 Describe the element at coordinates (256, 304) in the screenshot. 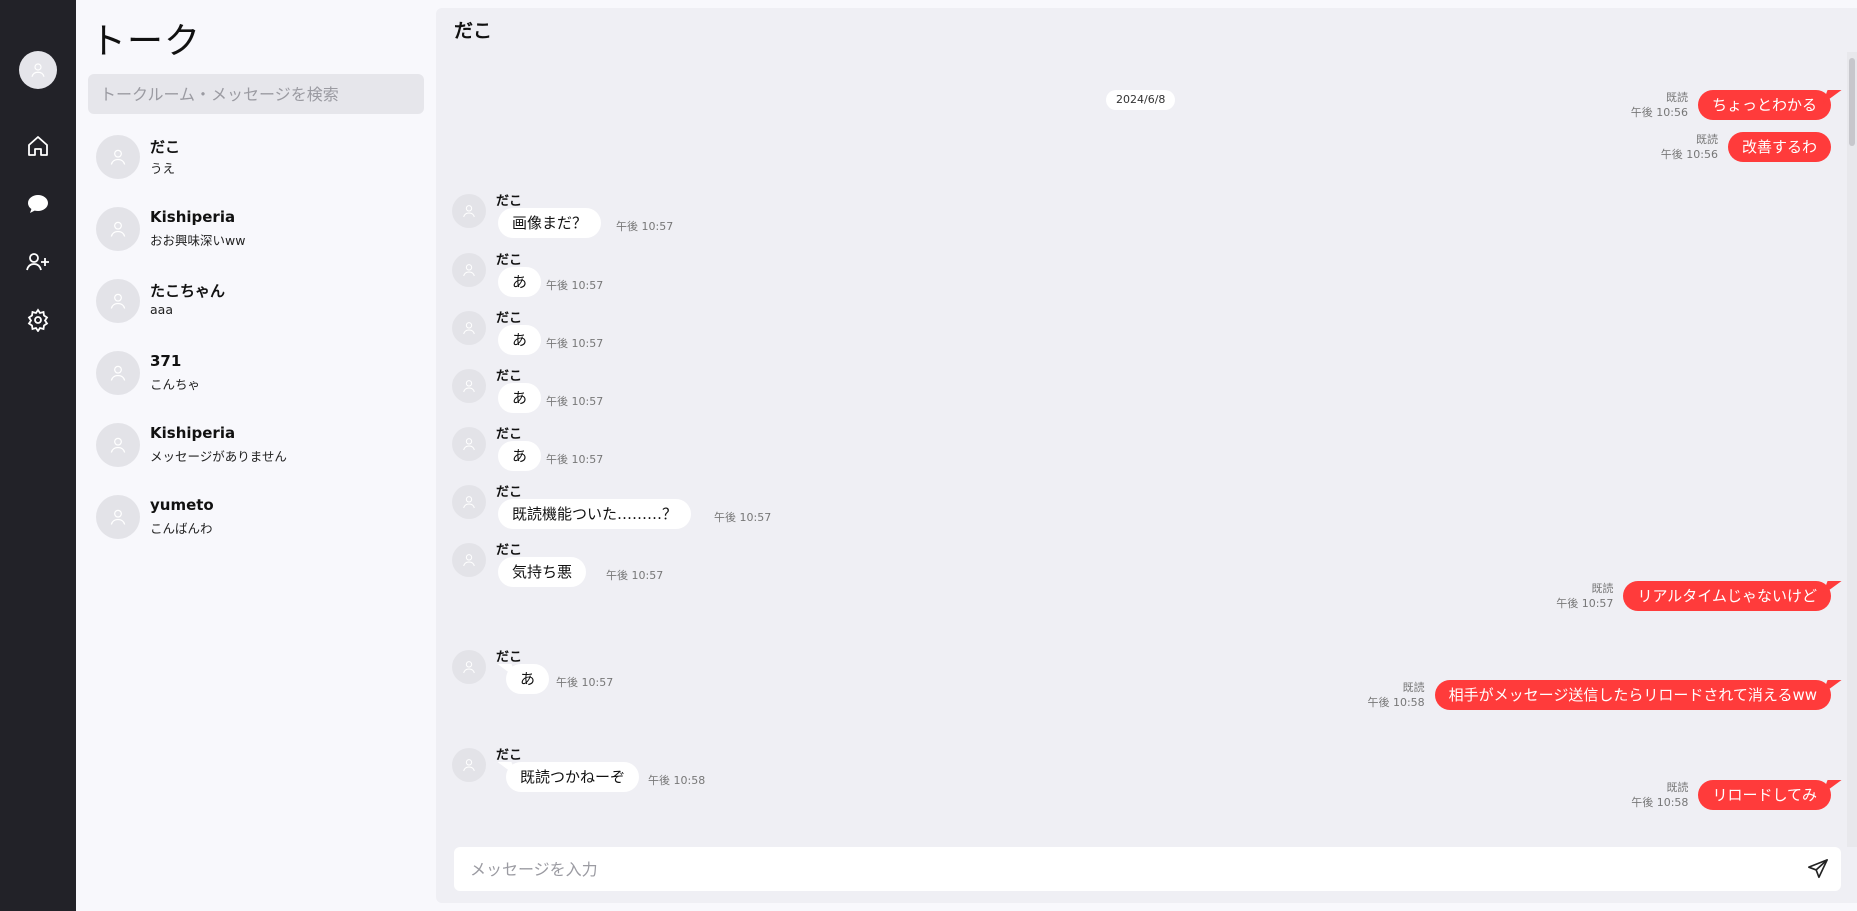

I see `room-list-item: たこちゃん aaa` at that location.